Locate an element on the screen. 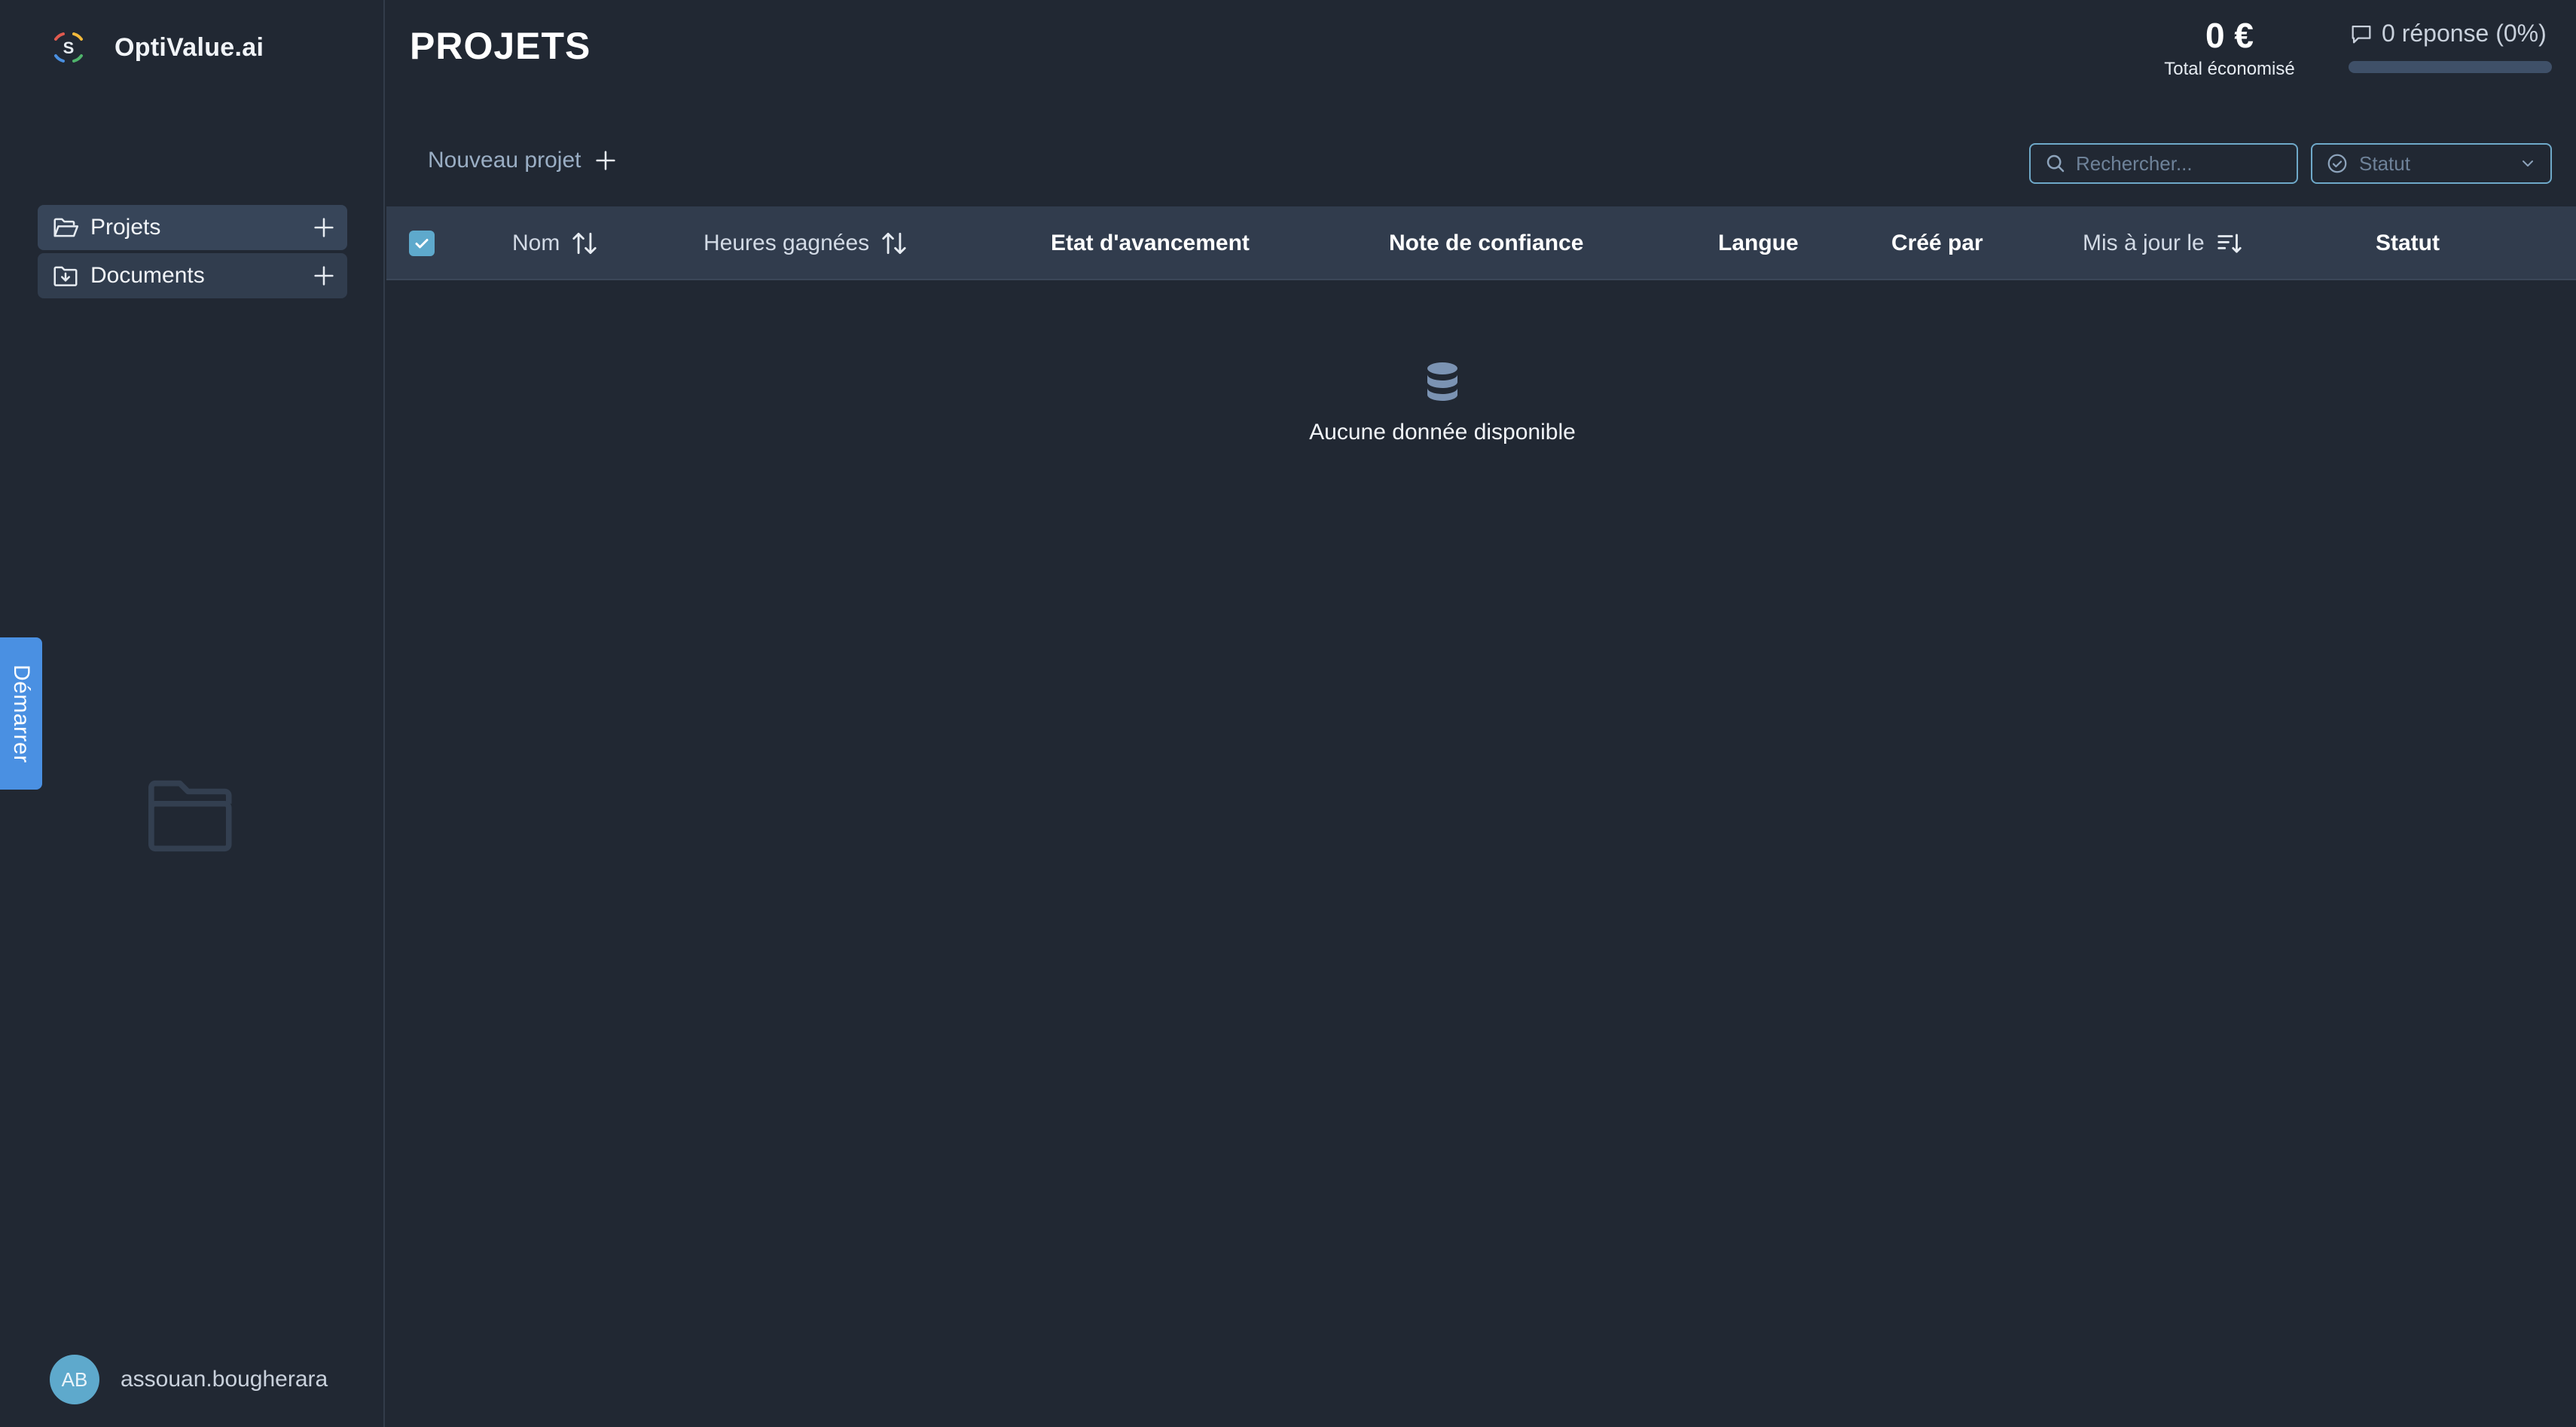 The height and width of the screenshot is (1427, 2576). sidebar-item-documents: Documents is located at coordinates (193, 275).